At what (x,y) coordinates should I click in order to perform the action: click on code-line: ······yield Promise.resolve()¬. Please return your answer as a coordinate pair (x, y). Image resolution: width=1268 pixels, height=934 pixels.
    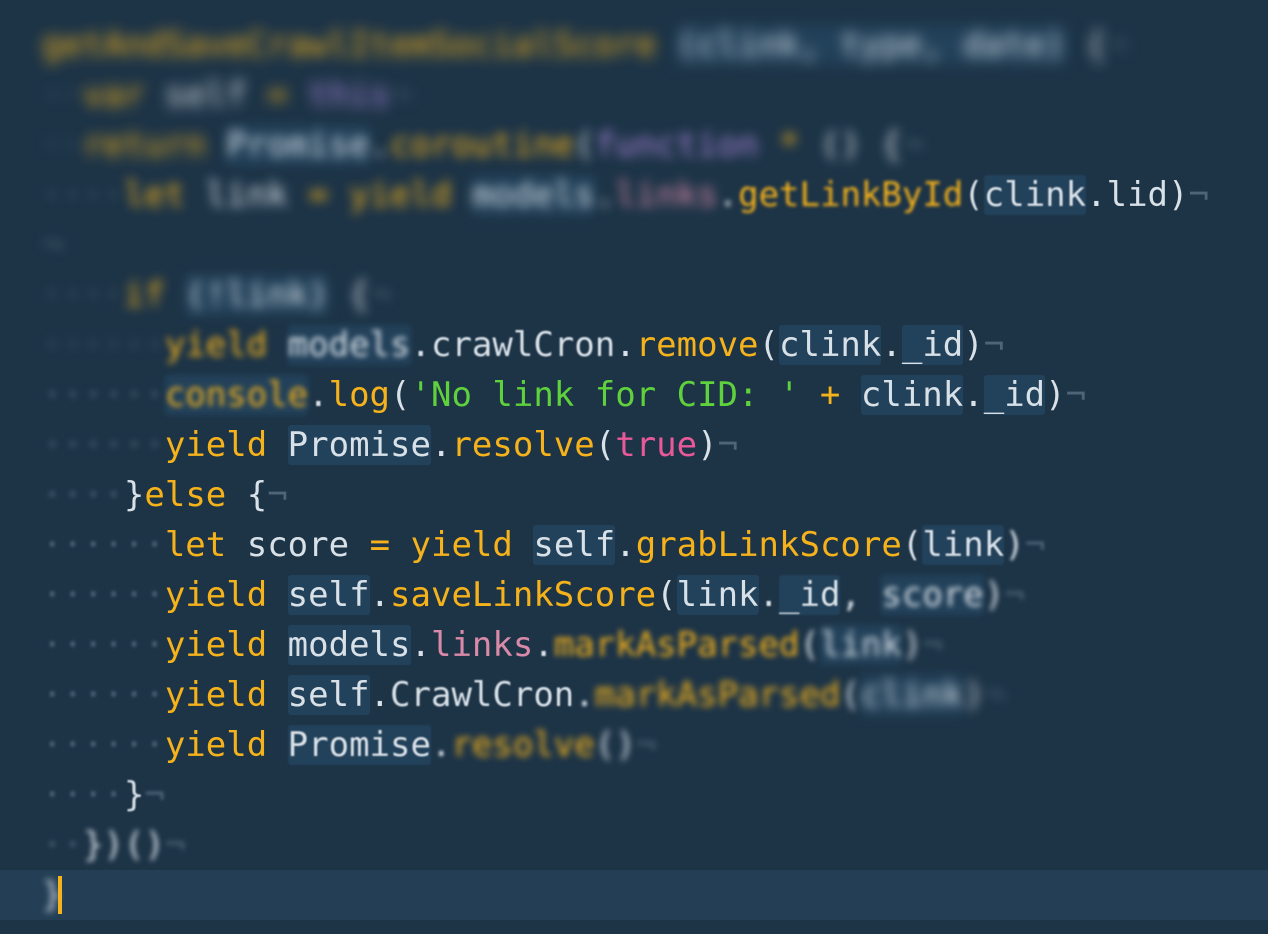
    Looking at the image, I should click on (634, 745).